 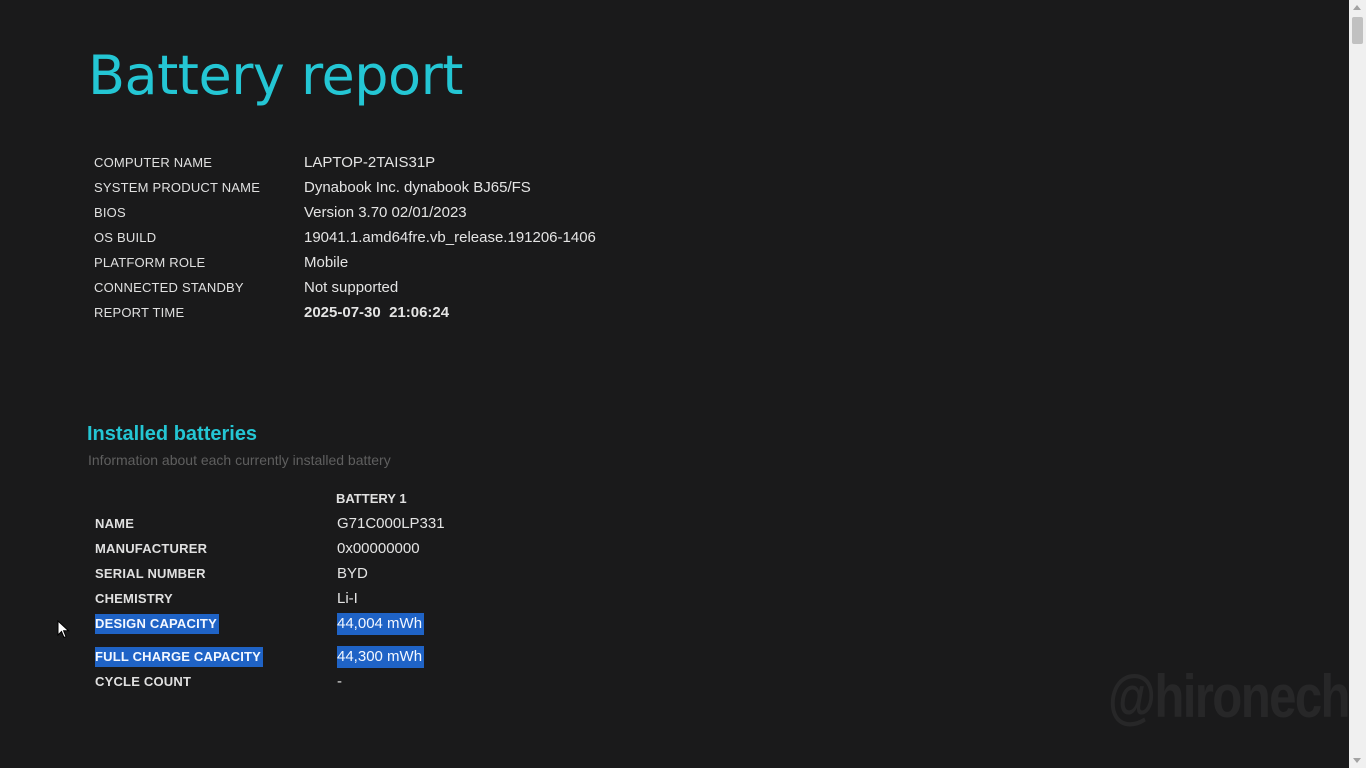 What do you see at coordinates (139, 312) in the screenshot?
I see `report-time-label: REPORT TIME` at bounding box center [139, 312].